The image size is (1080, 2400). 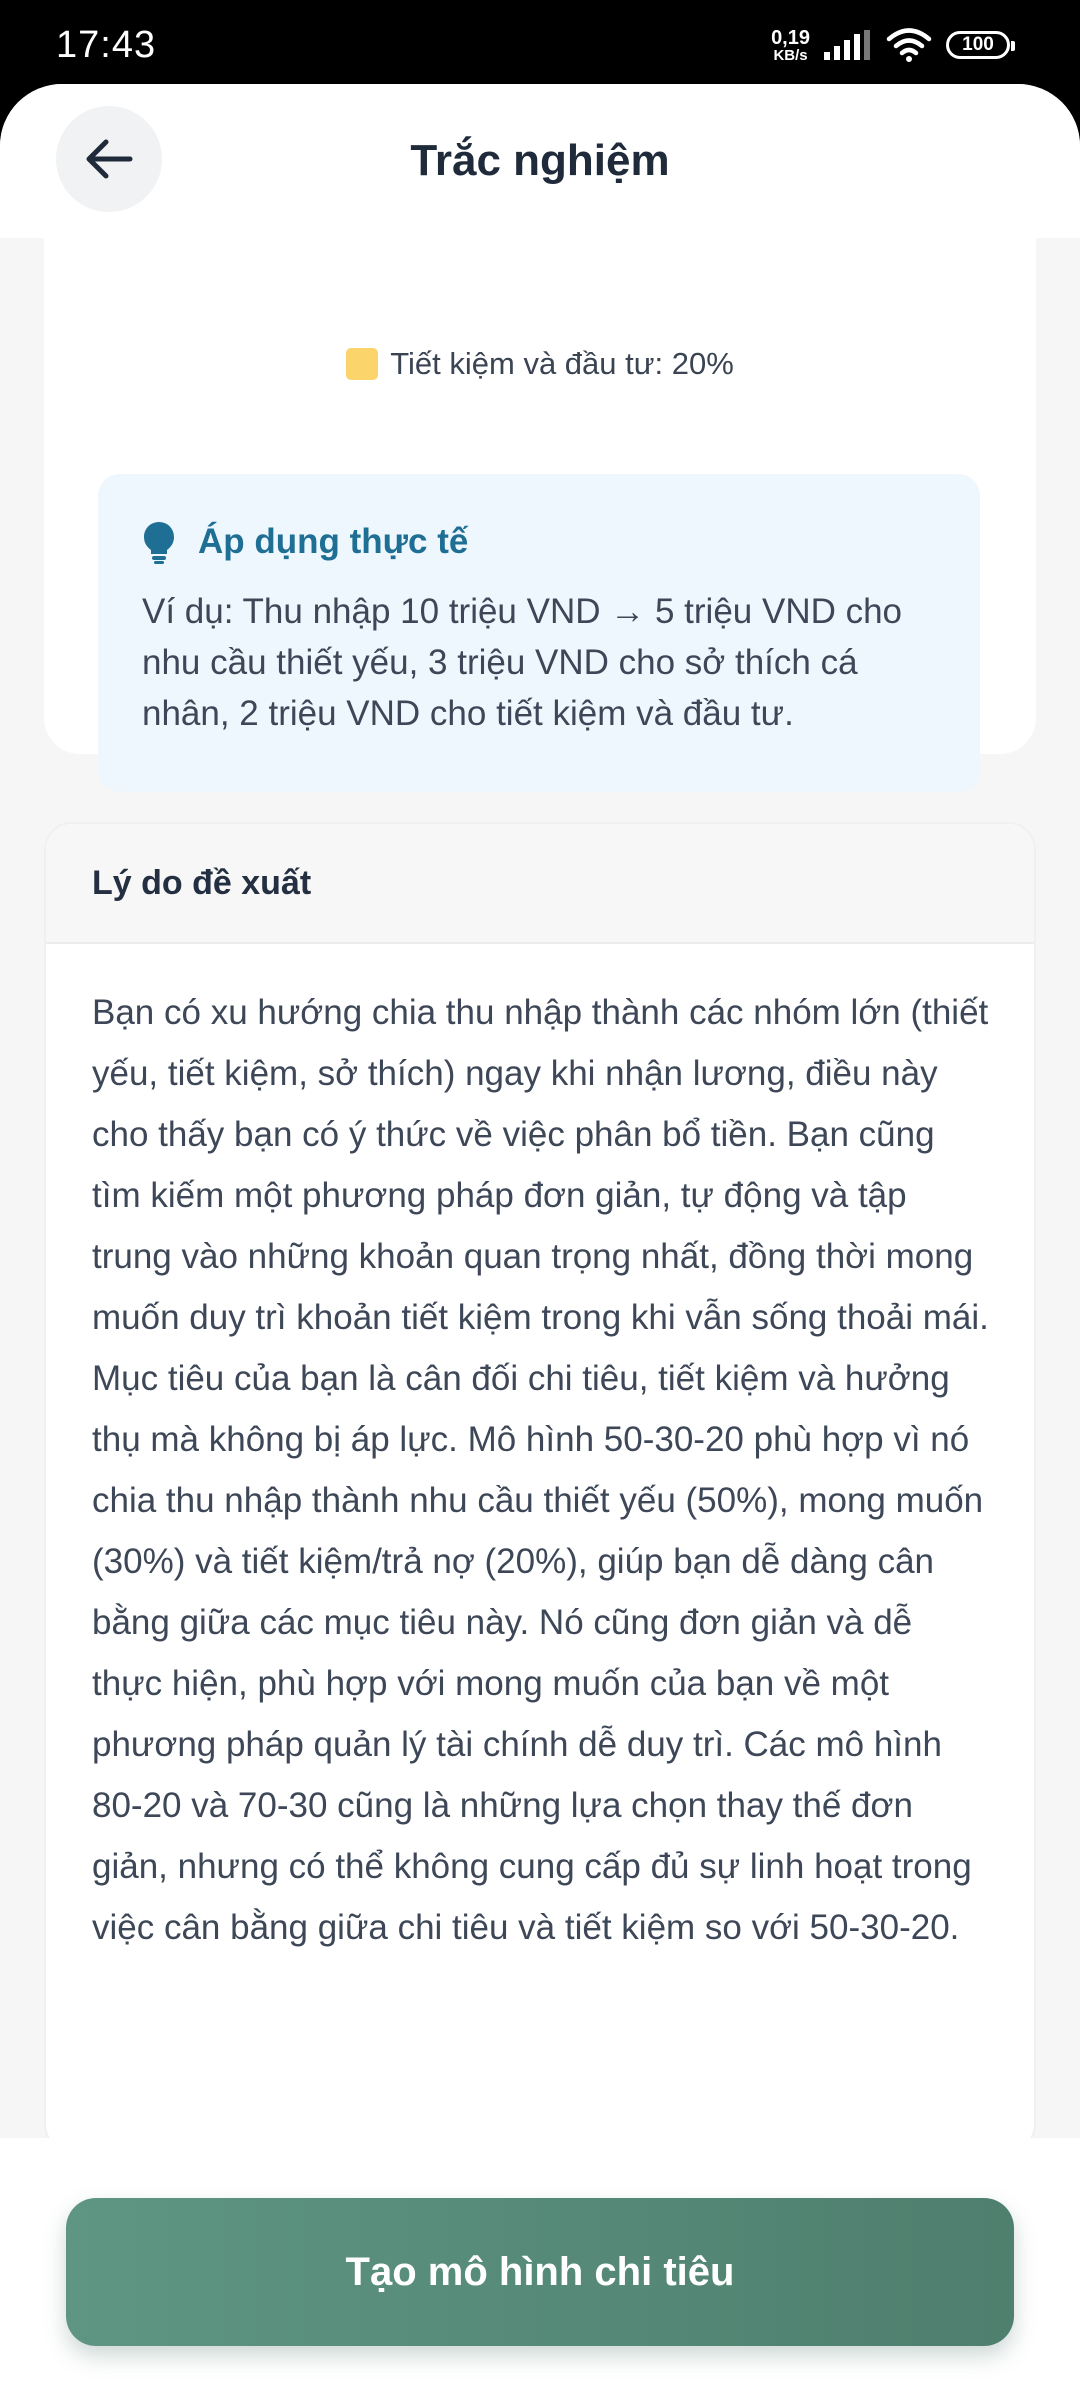 I want to click on tip-title: Áp dụng thực tế, so click(x=333, y=541).